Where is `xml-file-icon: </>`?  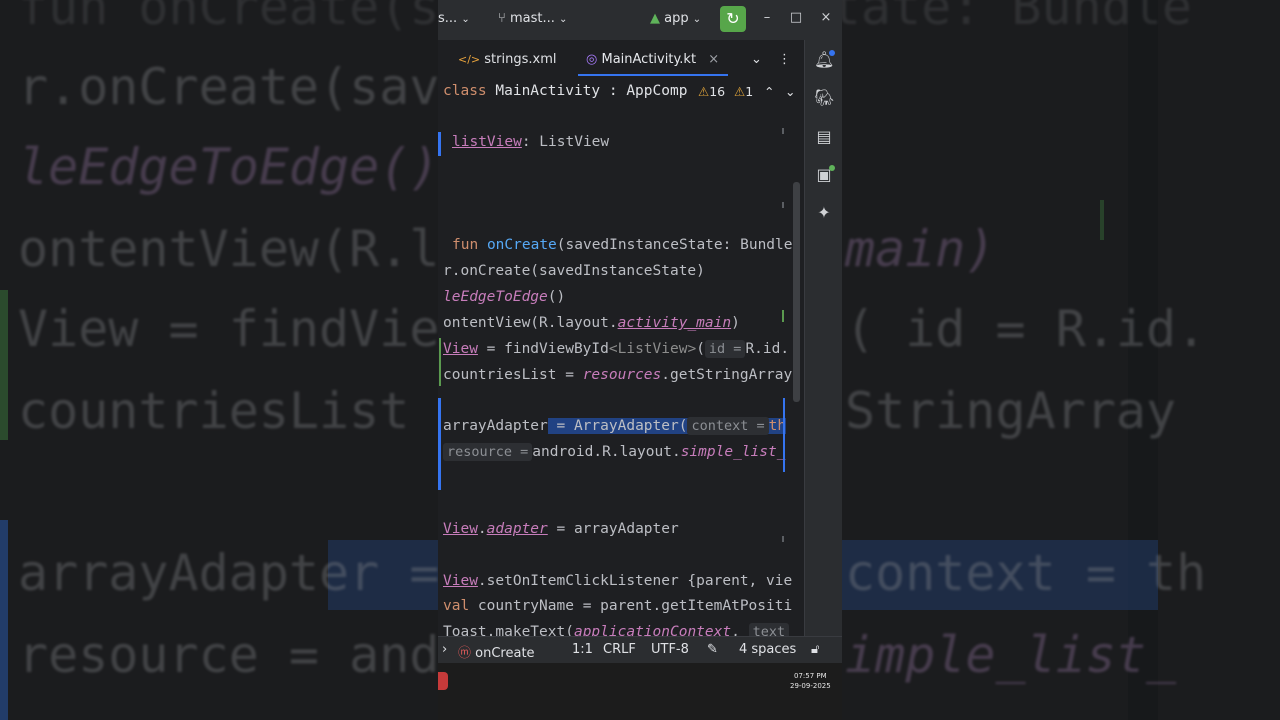
xml-file-icon: </> is located at coordinates (469, 59).